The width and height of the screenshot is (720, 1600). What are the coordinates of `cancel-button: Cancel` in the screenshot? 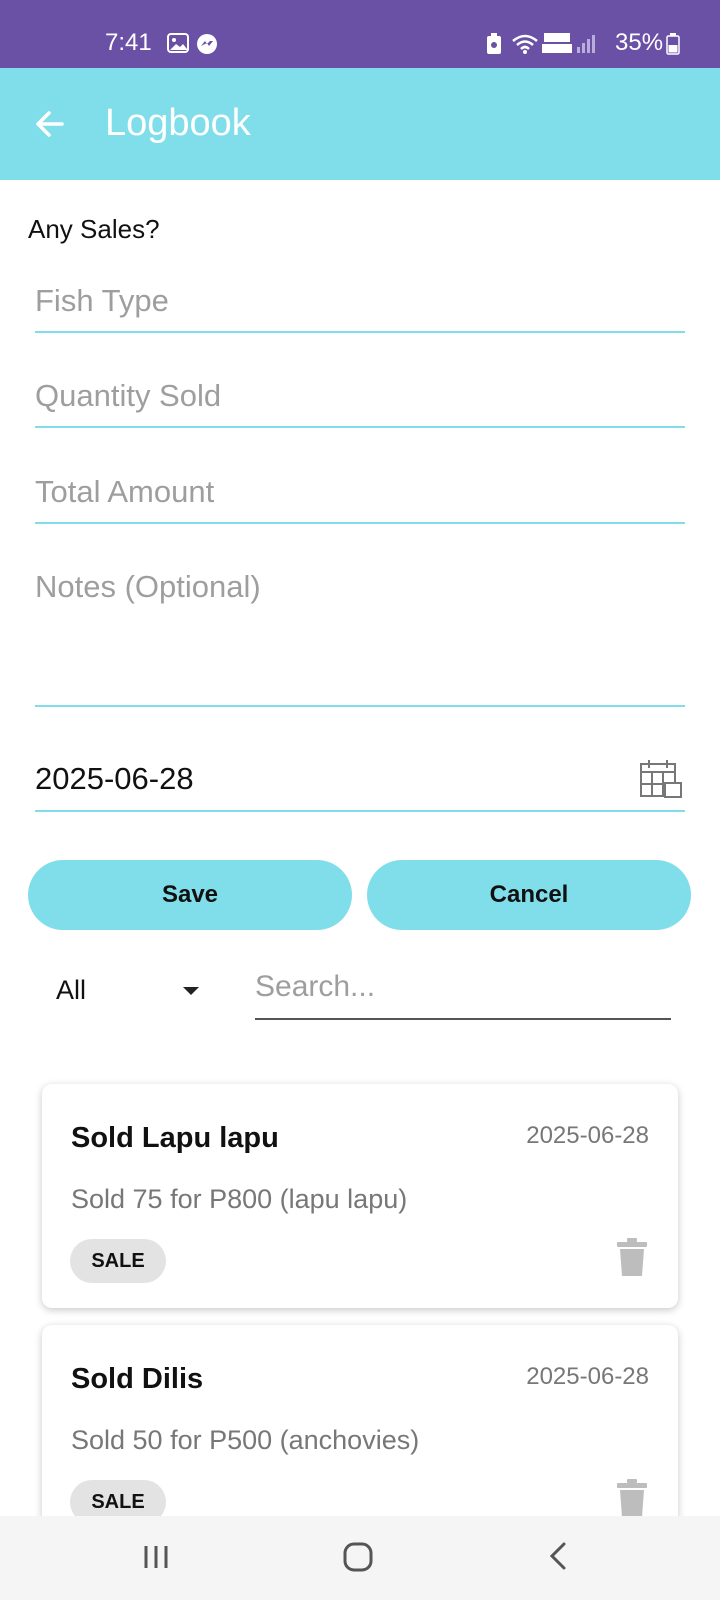 It's located at (529, 895).